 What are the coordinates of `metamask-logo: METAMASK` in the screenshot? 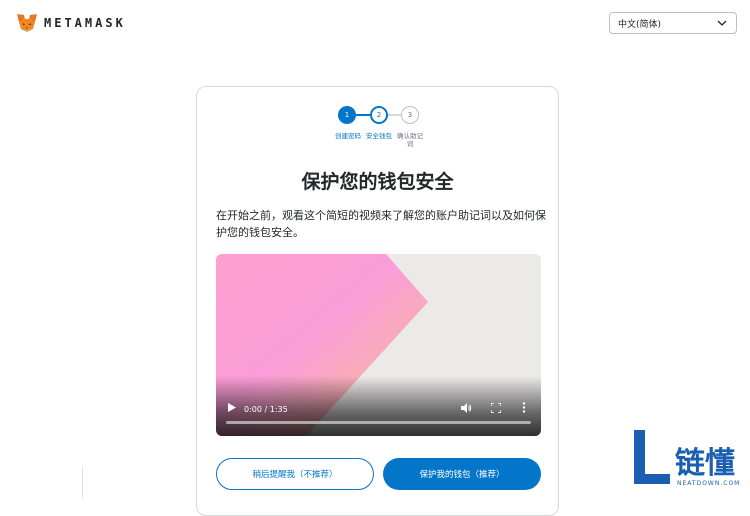 It's located at (71, 23).